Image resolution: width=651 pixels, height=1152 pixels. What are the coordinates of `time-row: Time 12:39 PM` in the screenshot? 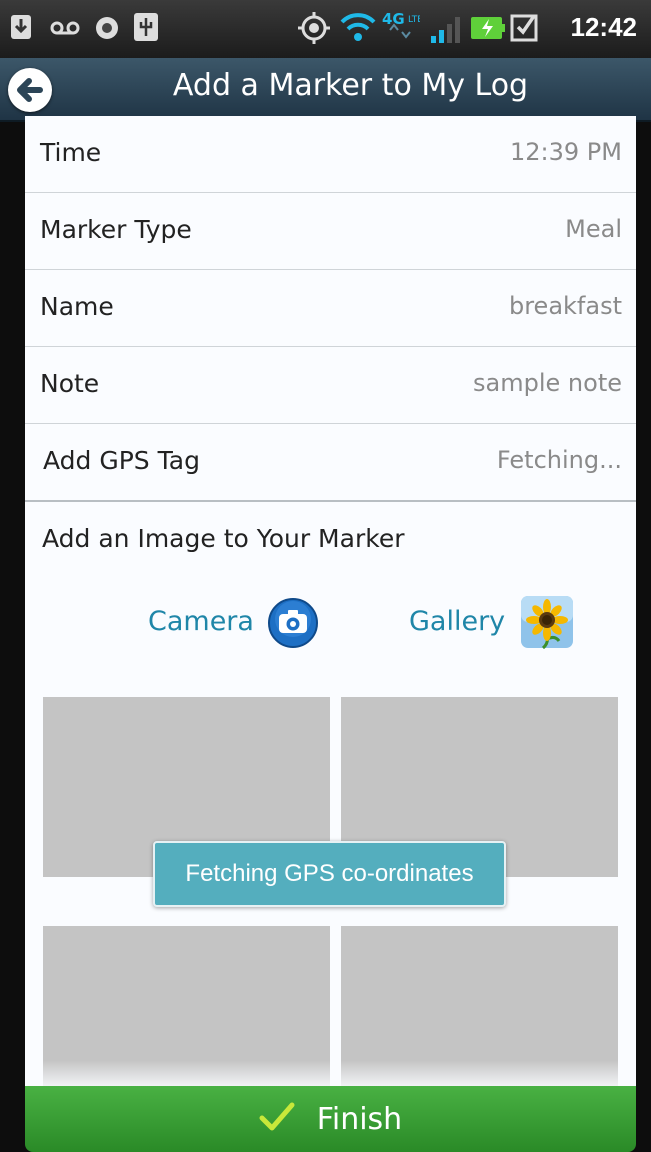 It's located at (330, 154).